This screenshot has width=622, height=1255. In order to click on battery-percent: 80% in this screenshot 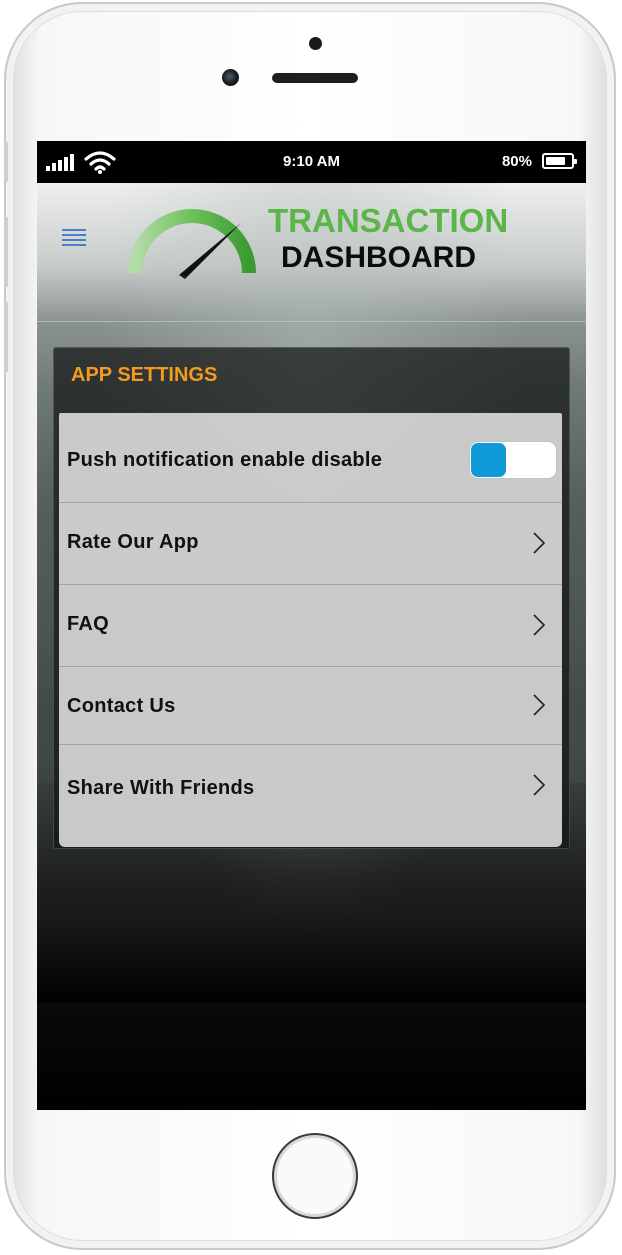, I will do `click(516, 161)`.